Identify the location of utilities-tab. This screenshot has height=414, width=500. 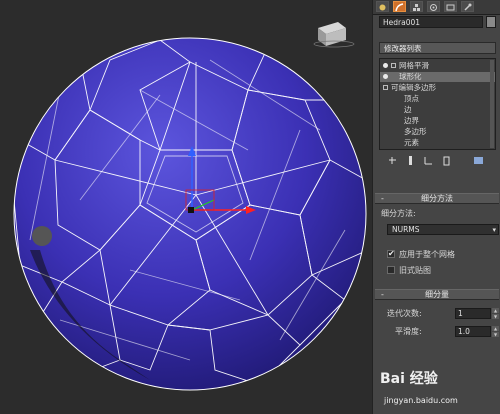
(467, 6).